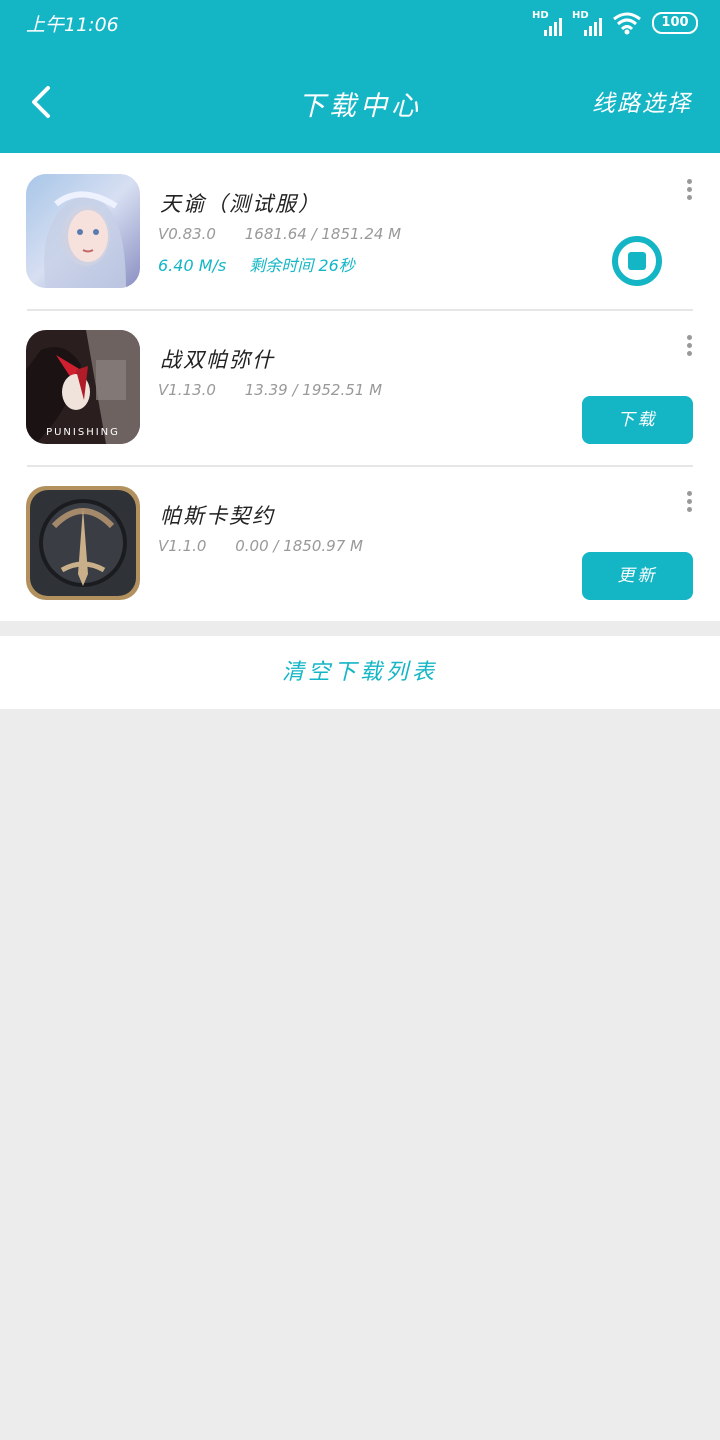 This screenshot has width=720, height=1440. What do you see at coordinates (83, 231) in the screenshot?
I see `game-icon-tianyu` at bounding box center [83, 231].